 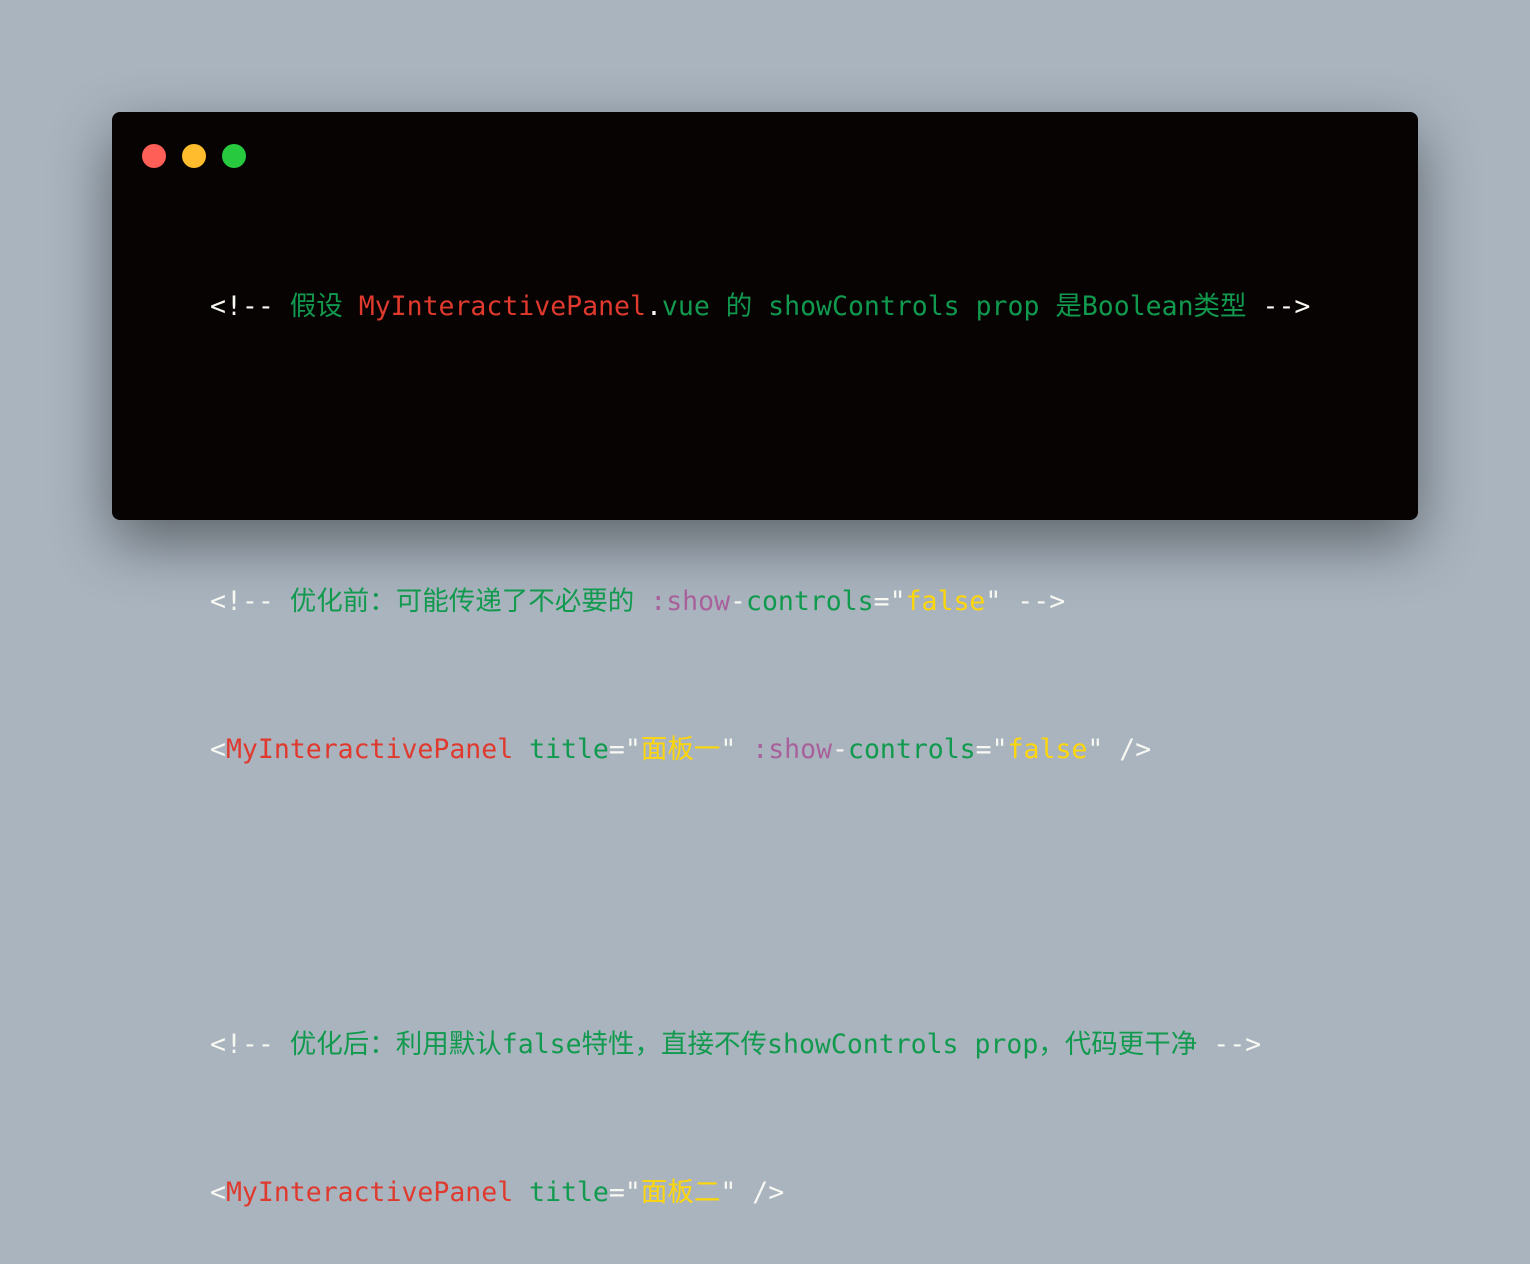 I want to click on code-line-5: <MyInteractivePanel title="面板二" />, so click(x=760, y=1192).